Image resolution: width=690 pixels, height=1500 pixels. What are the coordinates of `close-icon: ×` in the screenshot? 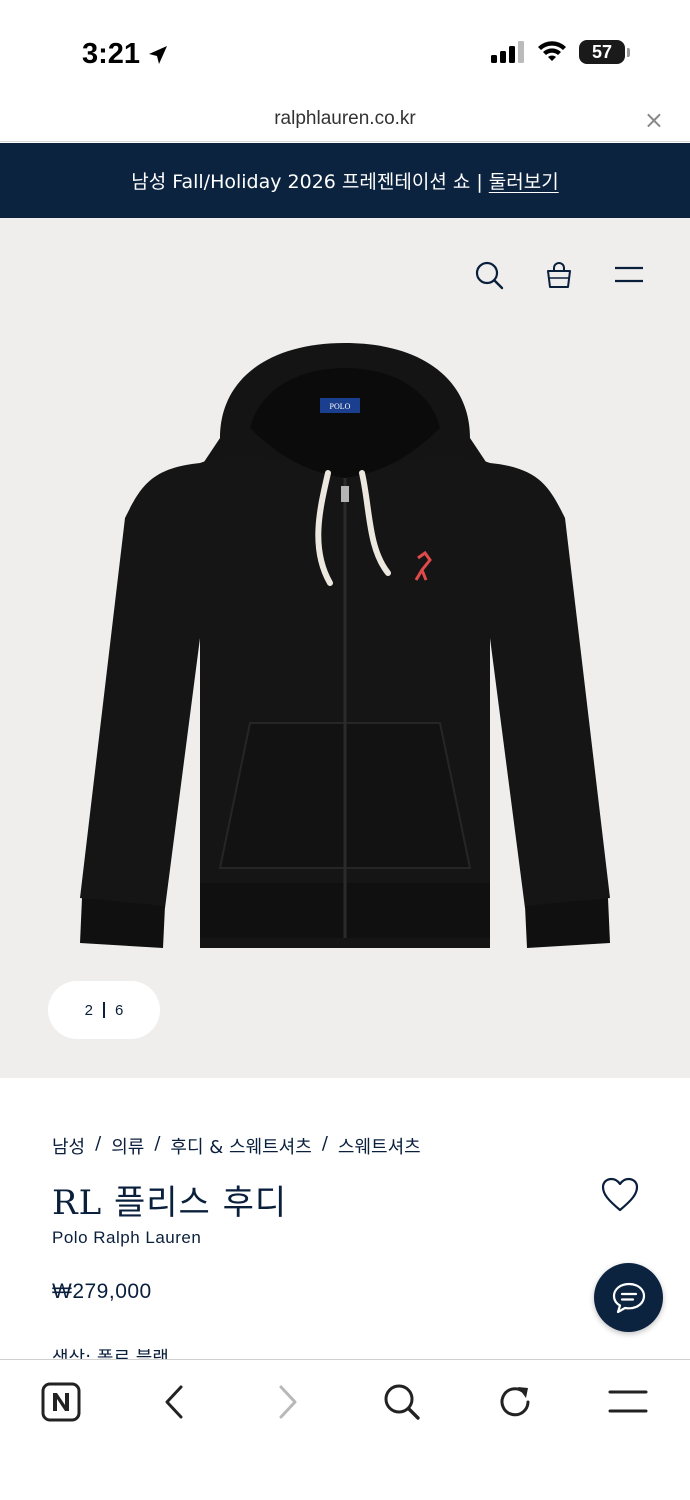 It's located at (654, 120).